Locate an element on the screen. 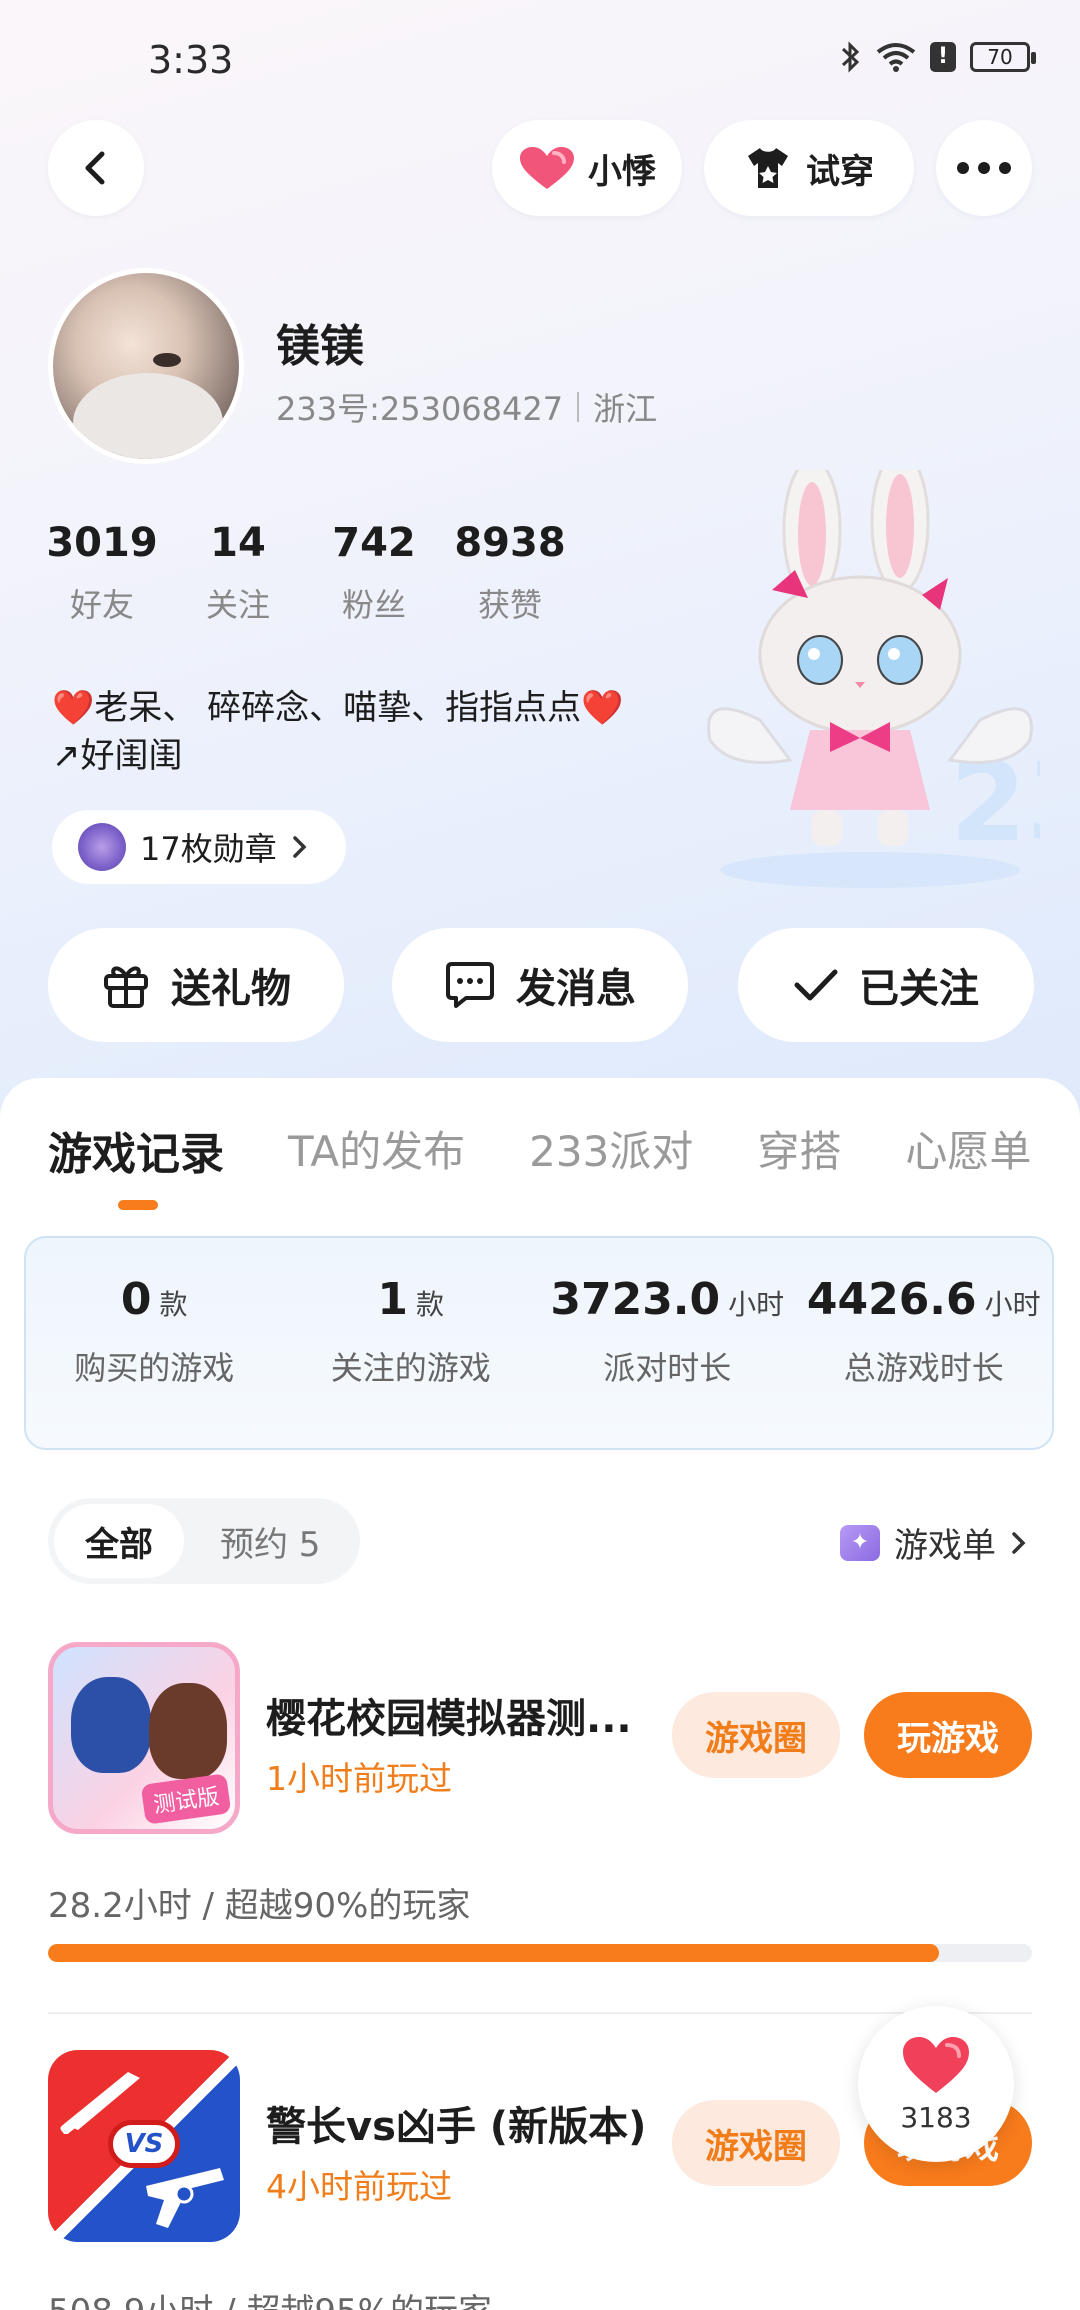  tab-bar: 游戏记录 TA的发布 233派对 穿搭 心愿单 is located at coordinates (539, 1150).